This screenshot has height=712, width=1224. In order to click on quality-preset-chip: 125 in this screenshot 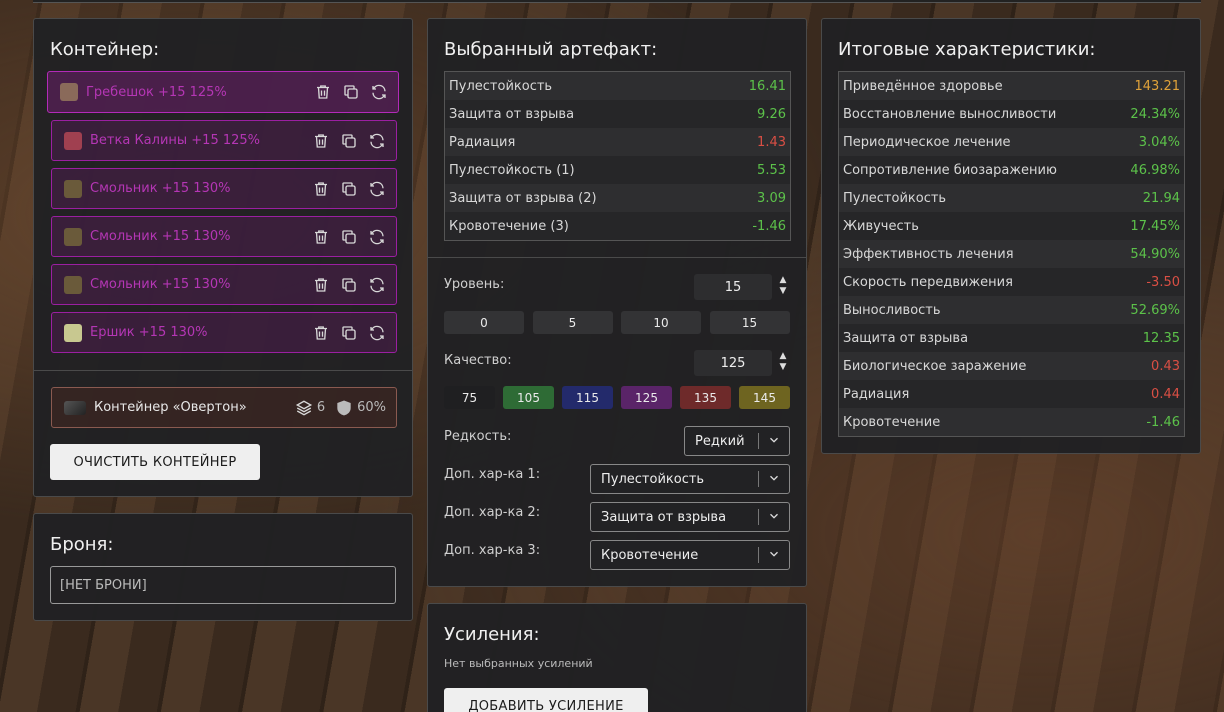, I will do `click(646, 397)`.